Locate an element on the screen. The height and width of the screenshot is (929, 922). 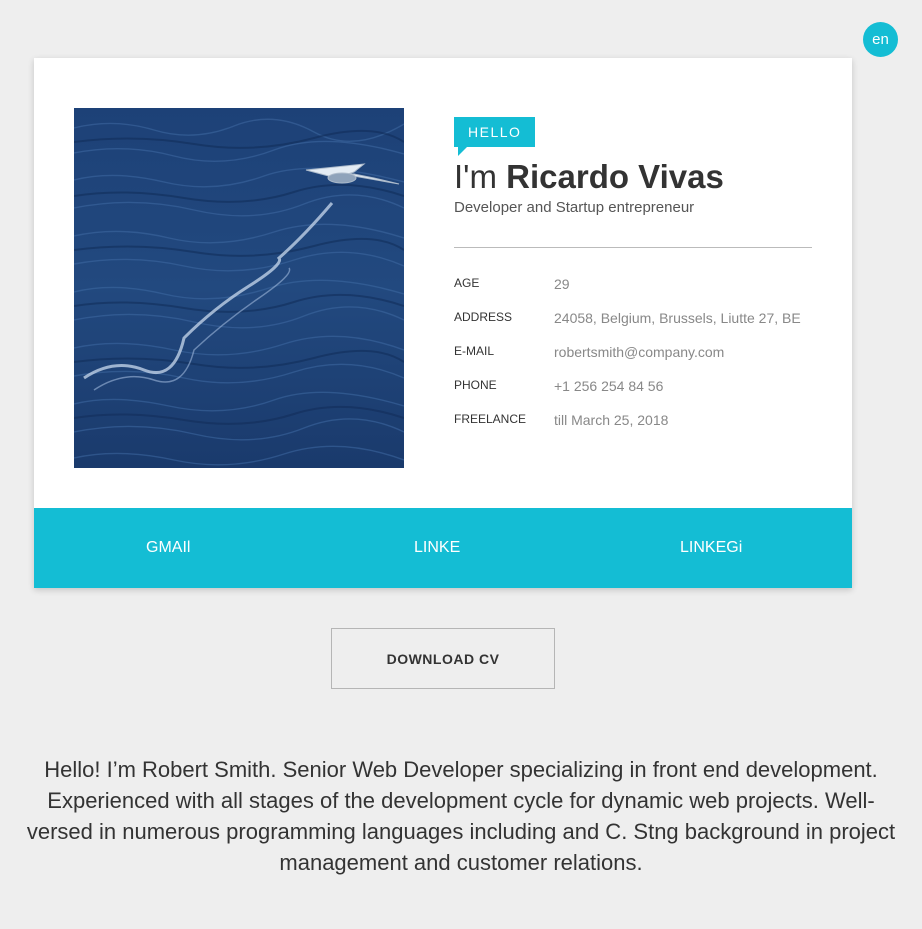
social-link-linkegi: LINKEGi is located at coordinates (711, 548).